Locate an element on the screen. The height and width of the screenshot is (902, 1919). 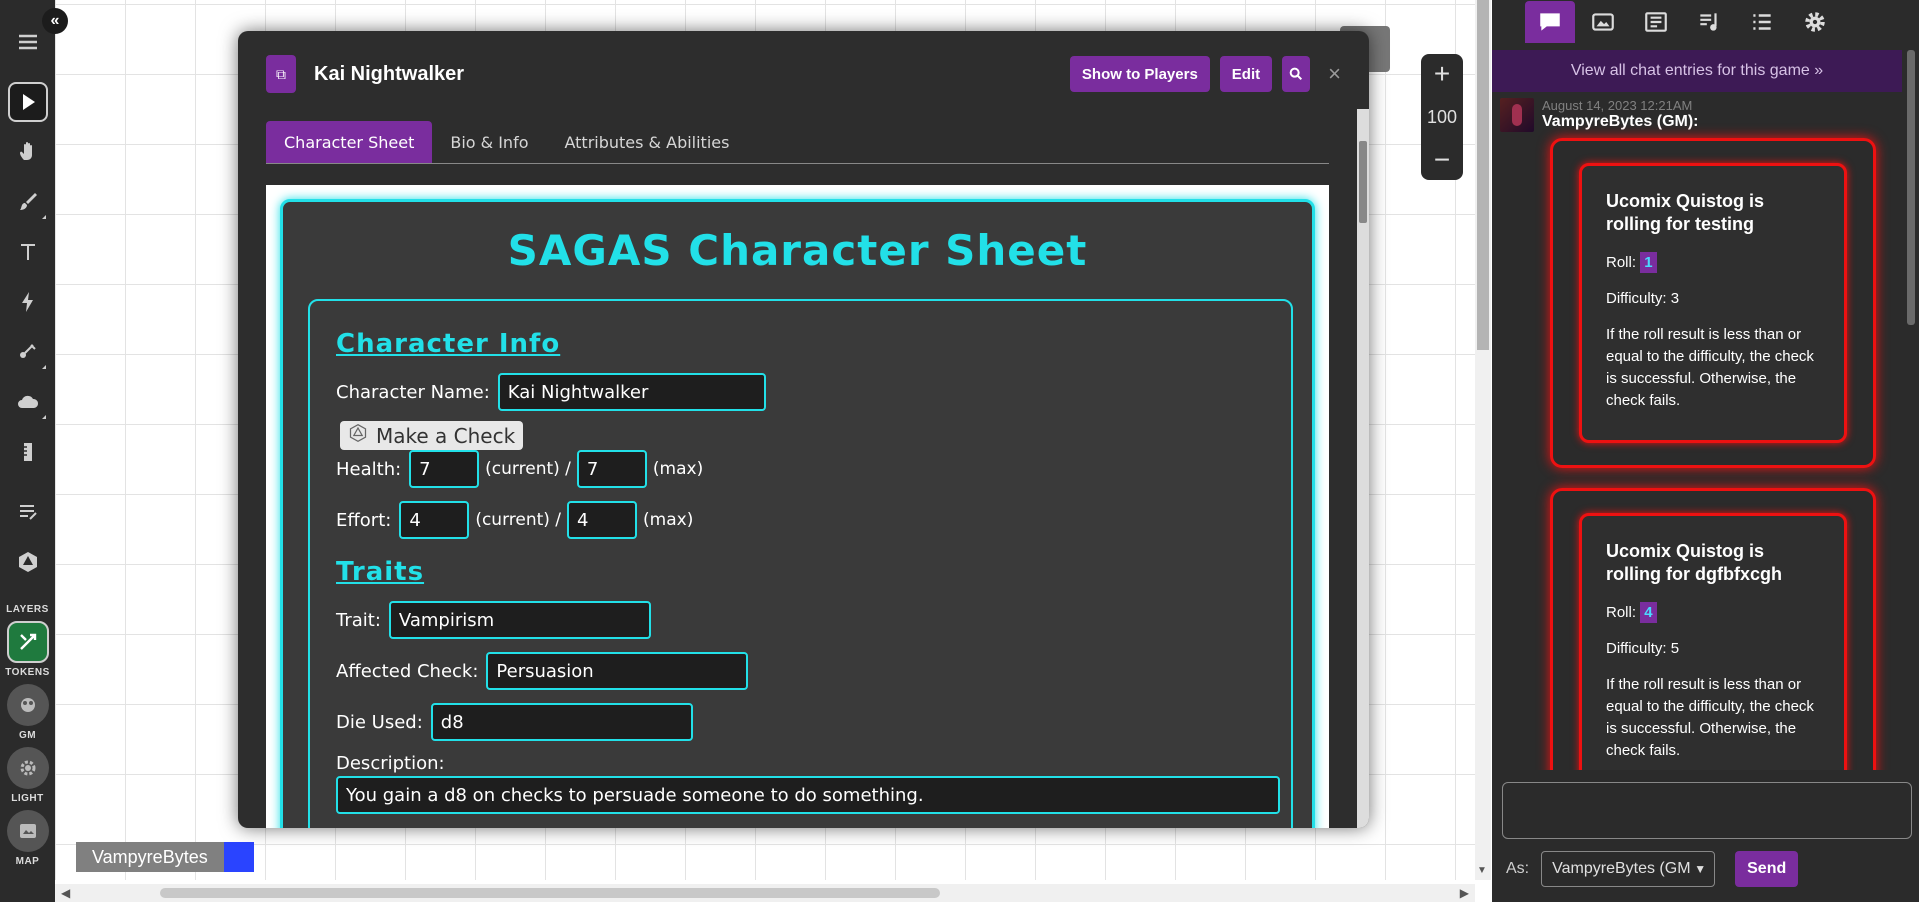
sidebar-tabs is located at coordinates (1705, 22).